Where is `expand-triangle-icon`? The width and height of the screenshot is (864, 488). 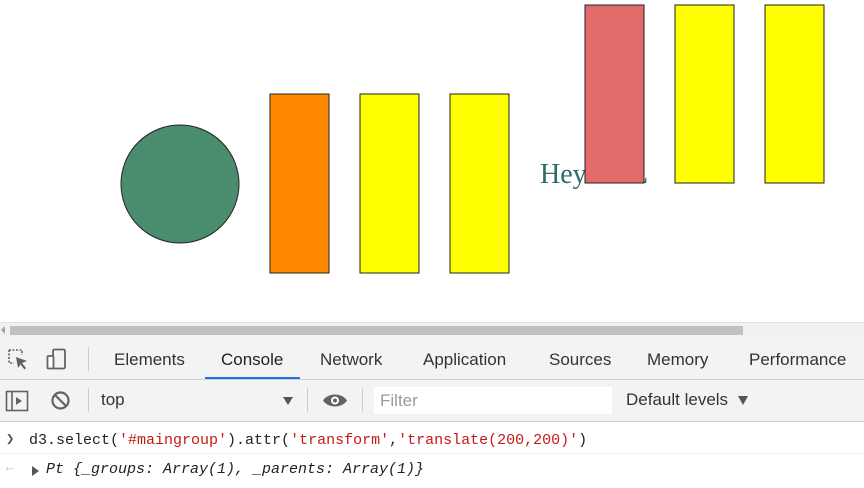
expand-triangle-icon is located at coordinates (35, 471).